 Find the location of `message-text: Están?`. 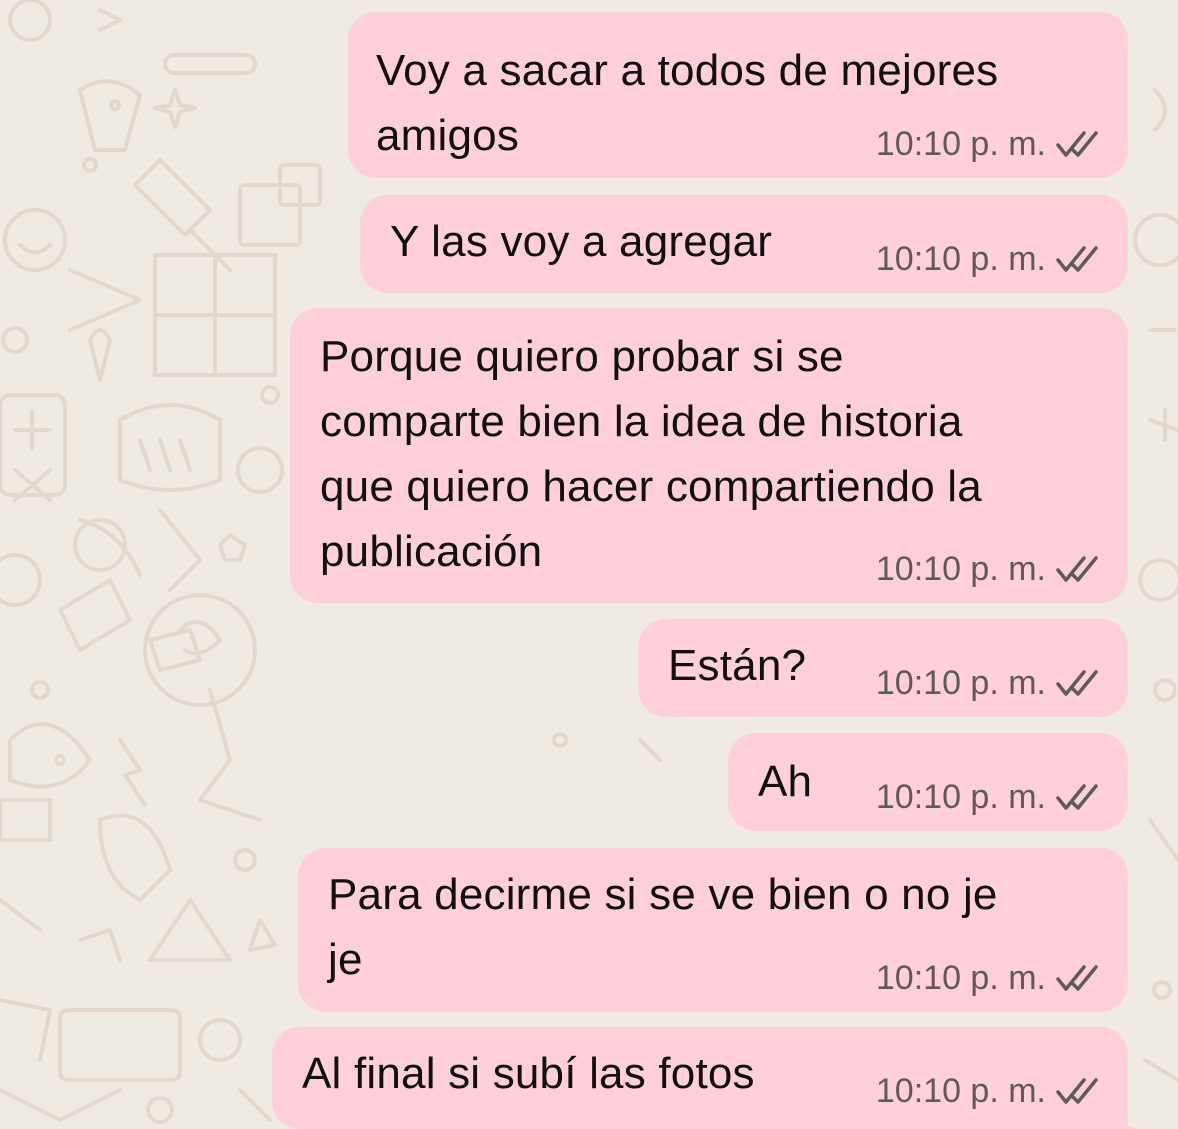

message-text: Están? is located at coordinates (737, 665).